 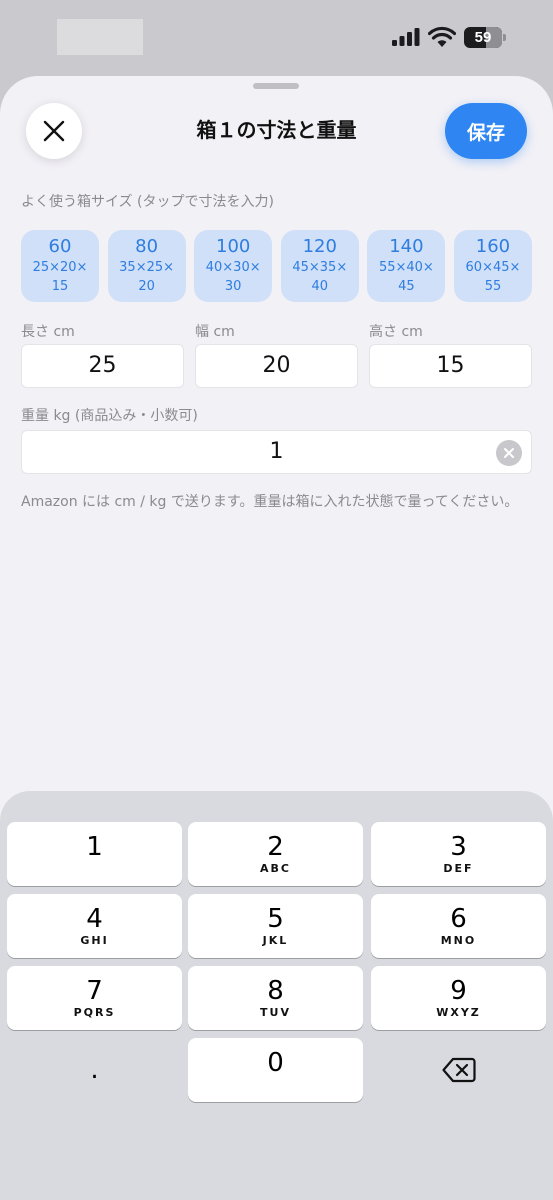 I want to click on key-digit: 3, so click(x=458, y=847).